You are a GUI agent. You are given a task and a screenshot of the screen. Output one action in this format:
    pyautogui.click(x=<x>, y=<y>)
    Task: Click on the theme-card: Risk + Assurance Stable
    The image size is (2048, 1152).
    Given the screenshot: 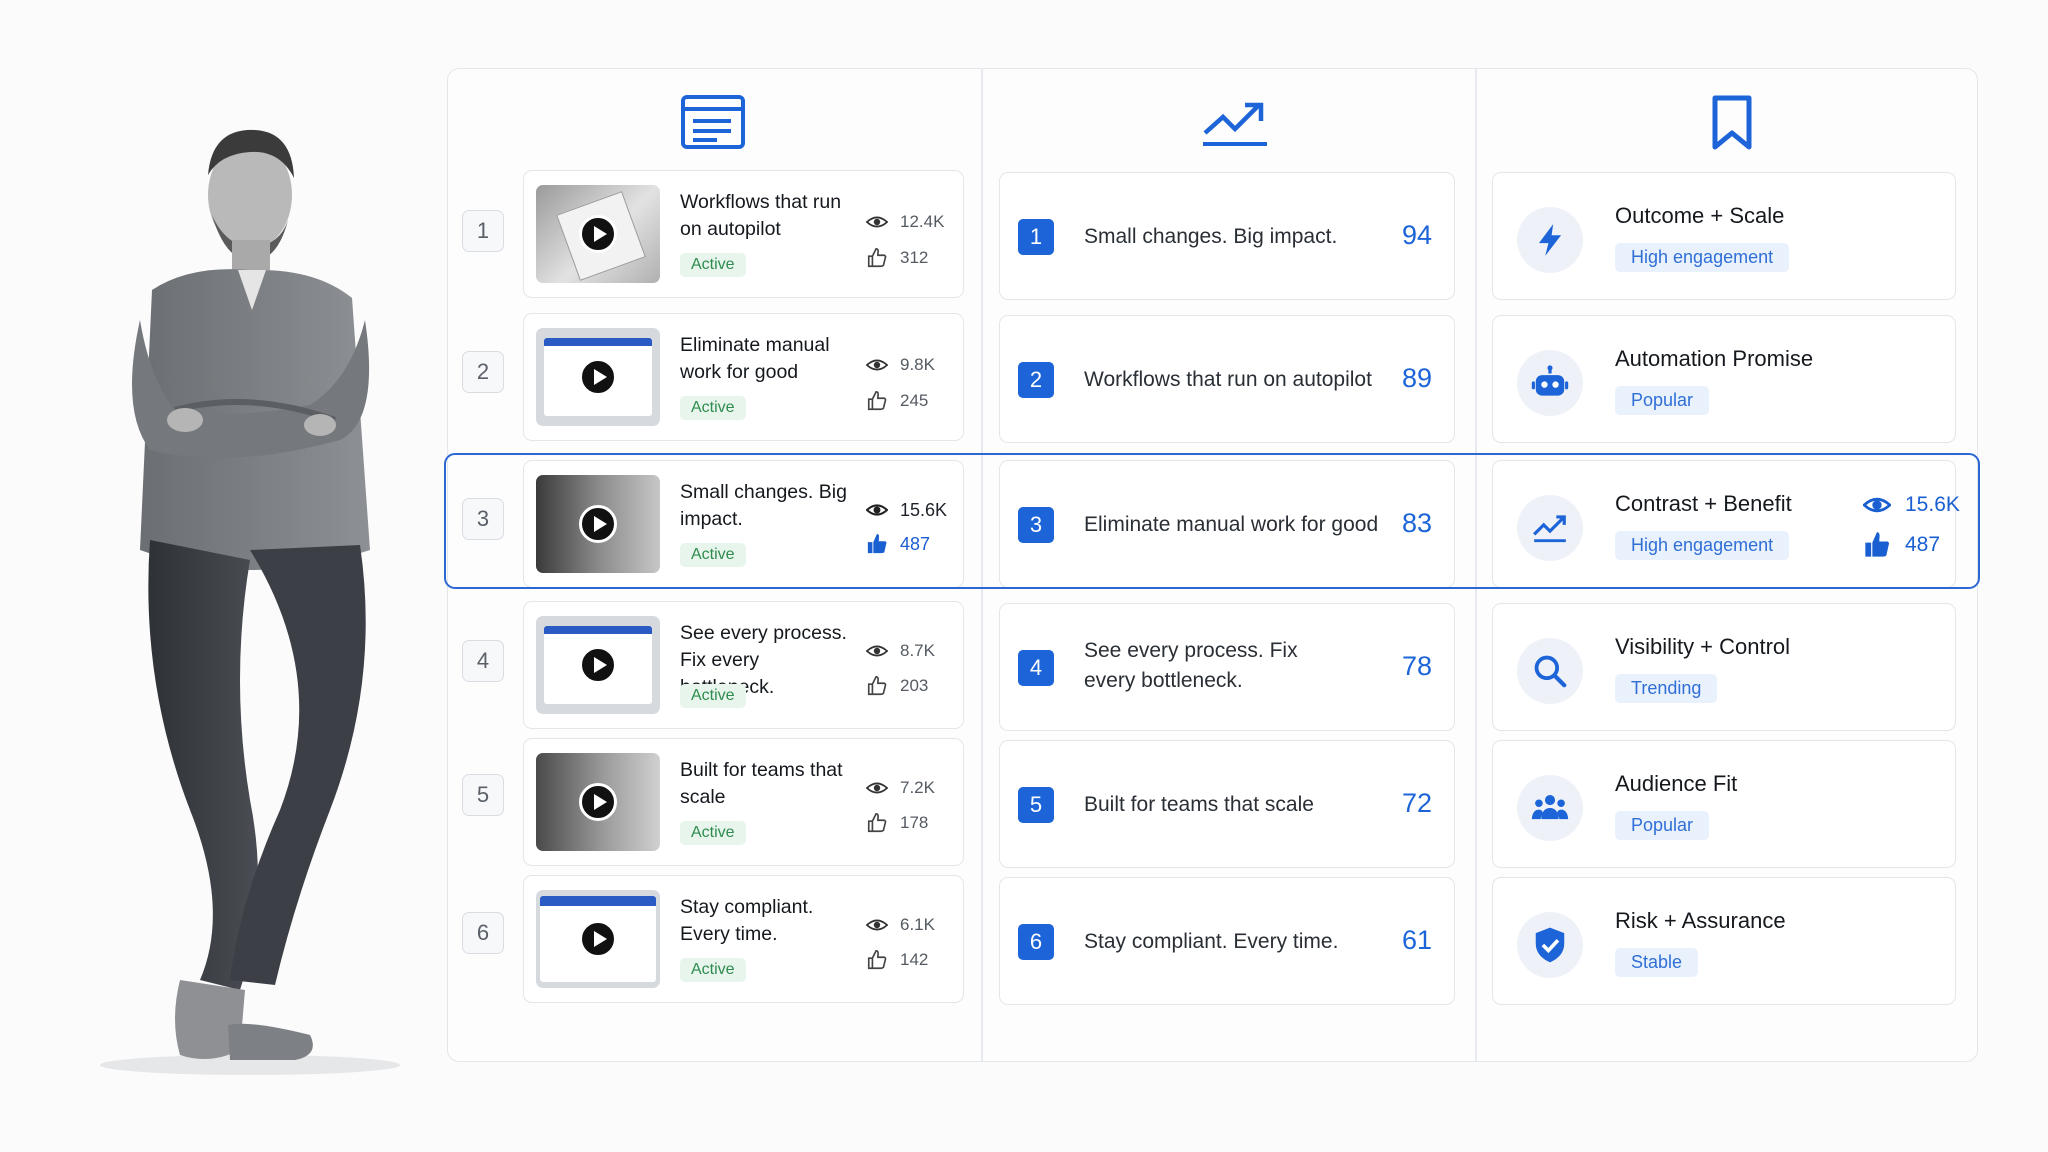 What is the action you would take?
    pyautogui.click(x=1724, y=941)
    